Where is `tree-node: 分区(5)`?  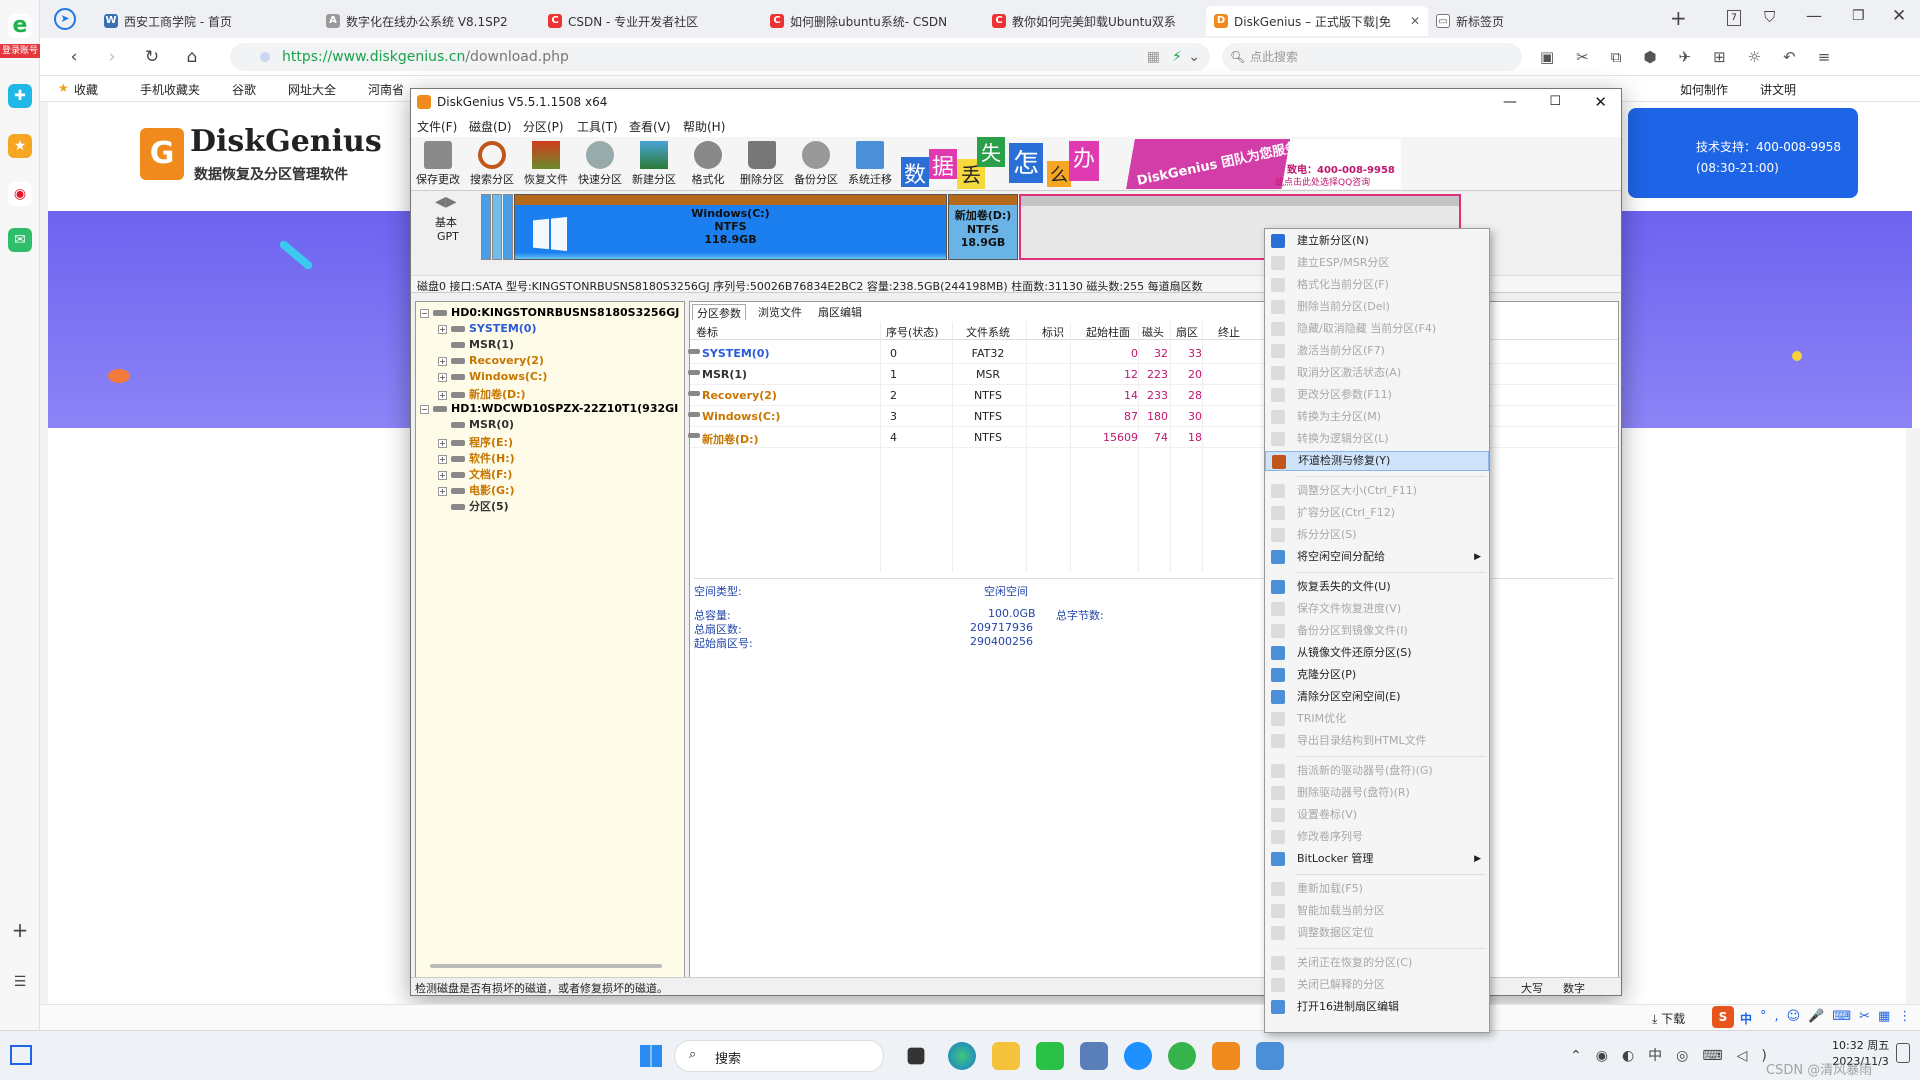
tree-node: 分区(5) is located at coordinates (480, 506).